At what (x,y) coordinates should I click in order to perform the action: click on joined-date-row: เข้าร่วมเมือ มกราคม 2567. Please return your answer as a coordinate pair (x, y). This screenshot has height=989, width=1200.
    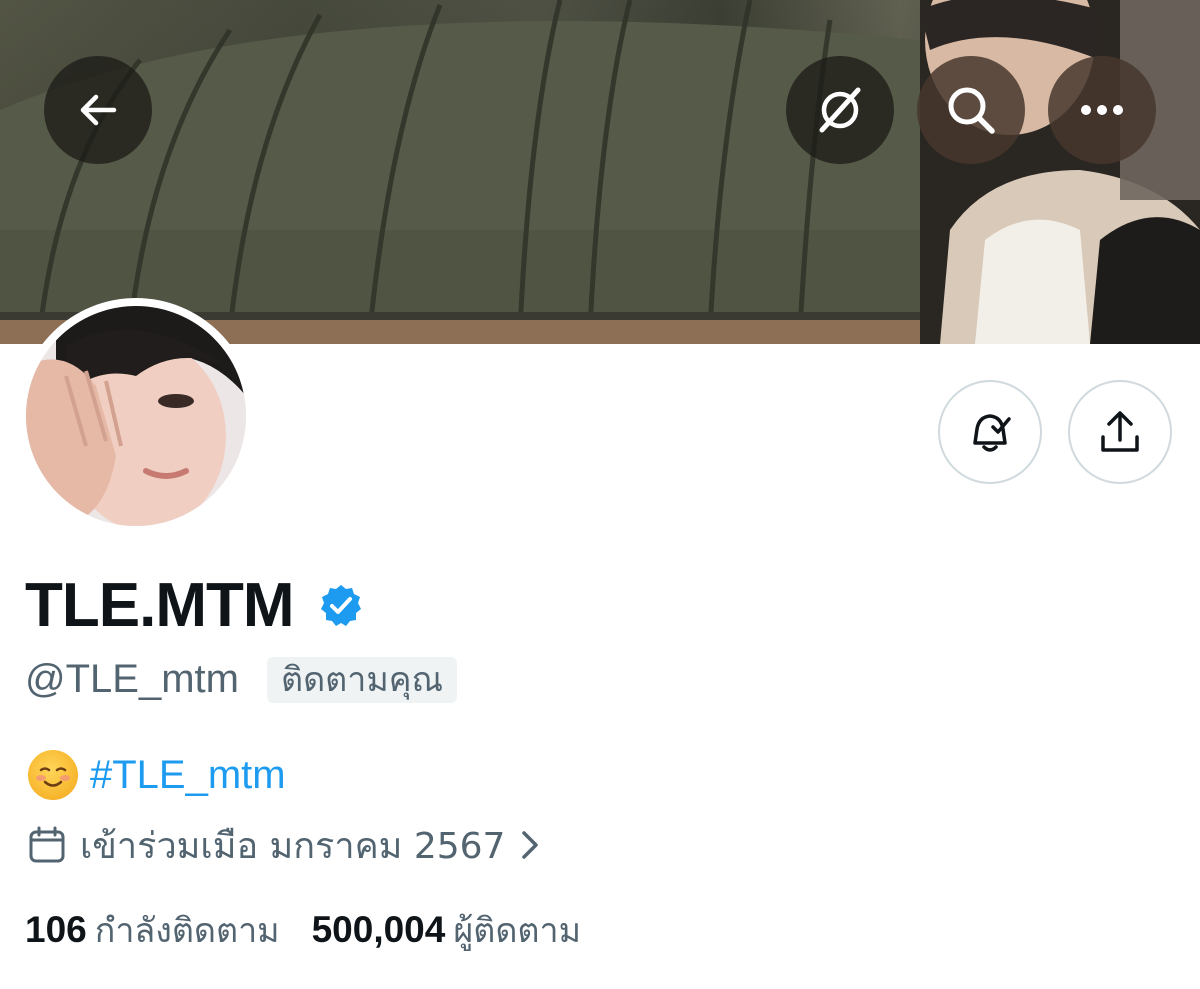
    Looking at the image, I should click on (284, 845).